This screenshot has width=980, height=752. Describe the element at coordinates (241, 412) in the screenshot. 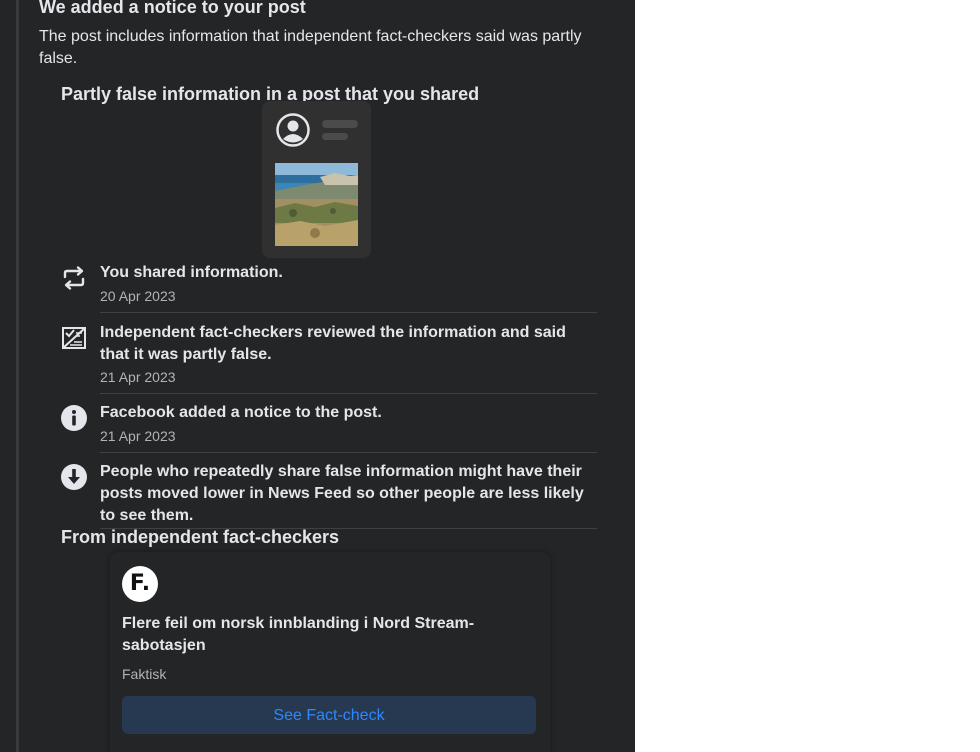

I see `timeline-text: Facebook added a notice to the post.` at that location.